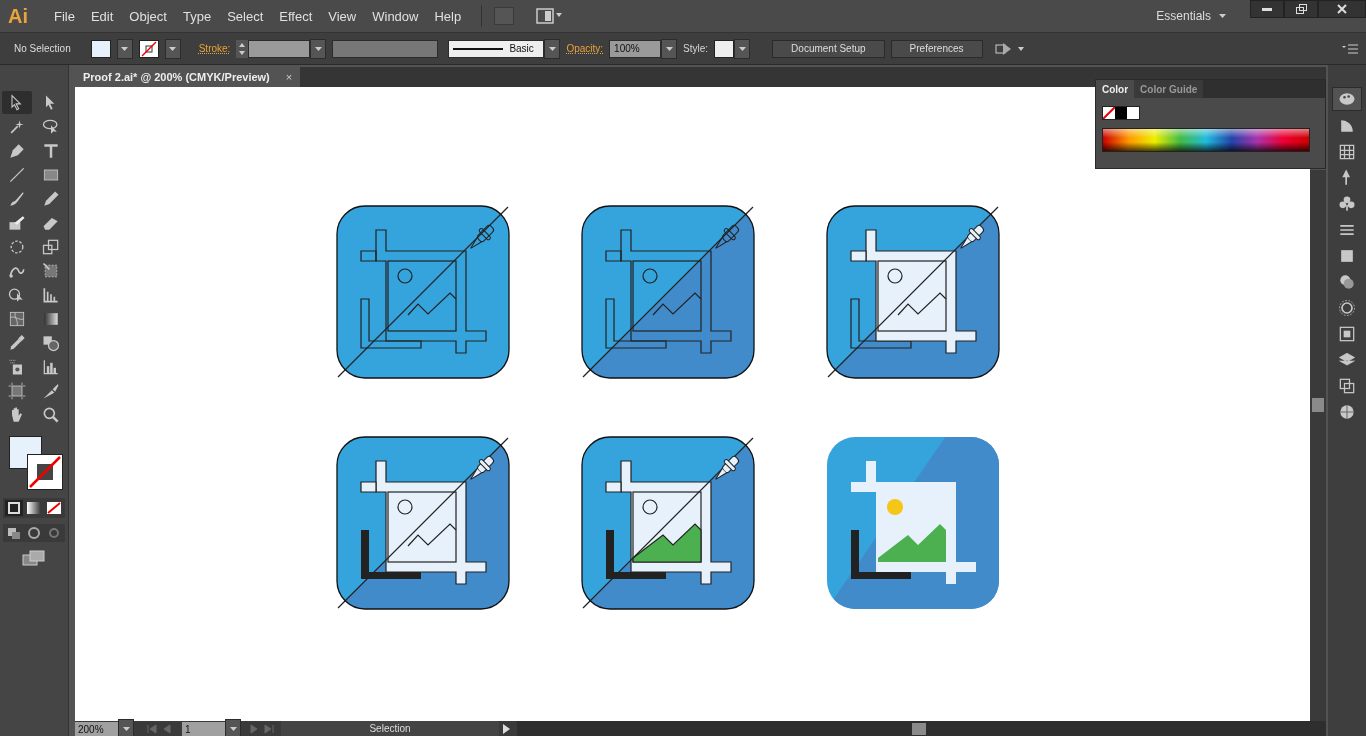 Image resolution: width=1366 pixels, height=736 pixels. What do you see at coordinates (1183, 16) in the screenshot?
I see `workspace-switcher: Essentials` at bounding box center [1183, 16].